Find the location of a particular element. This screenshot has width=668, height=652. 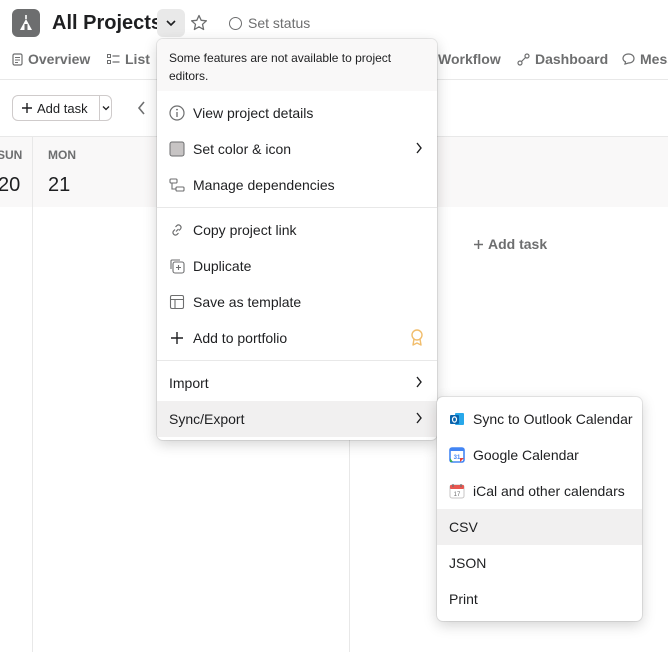

svg-text: 31 is located at coordinates (457, 458).